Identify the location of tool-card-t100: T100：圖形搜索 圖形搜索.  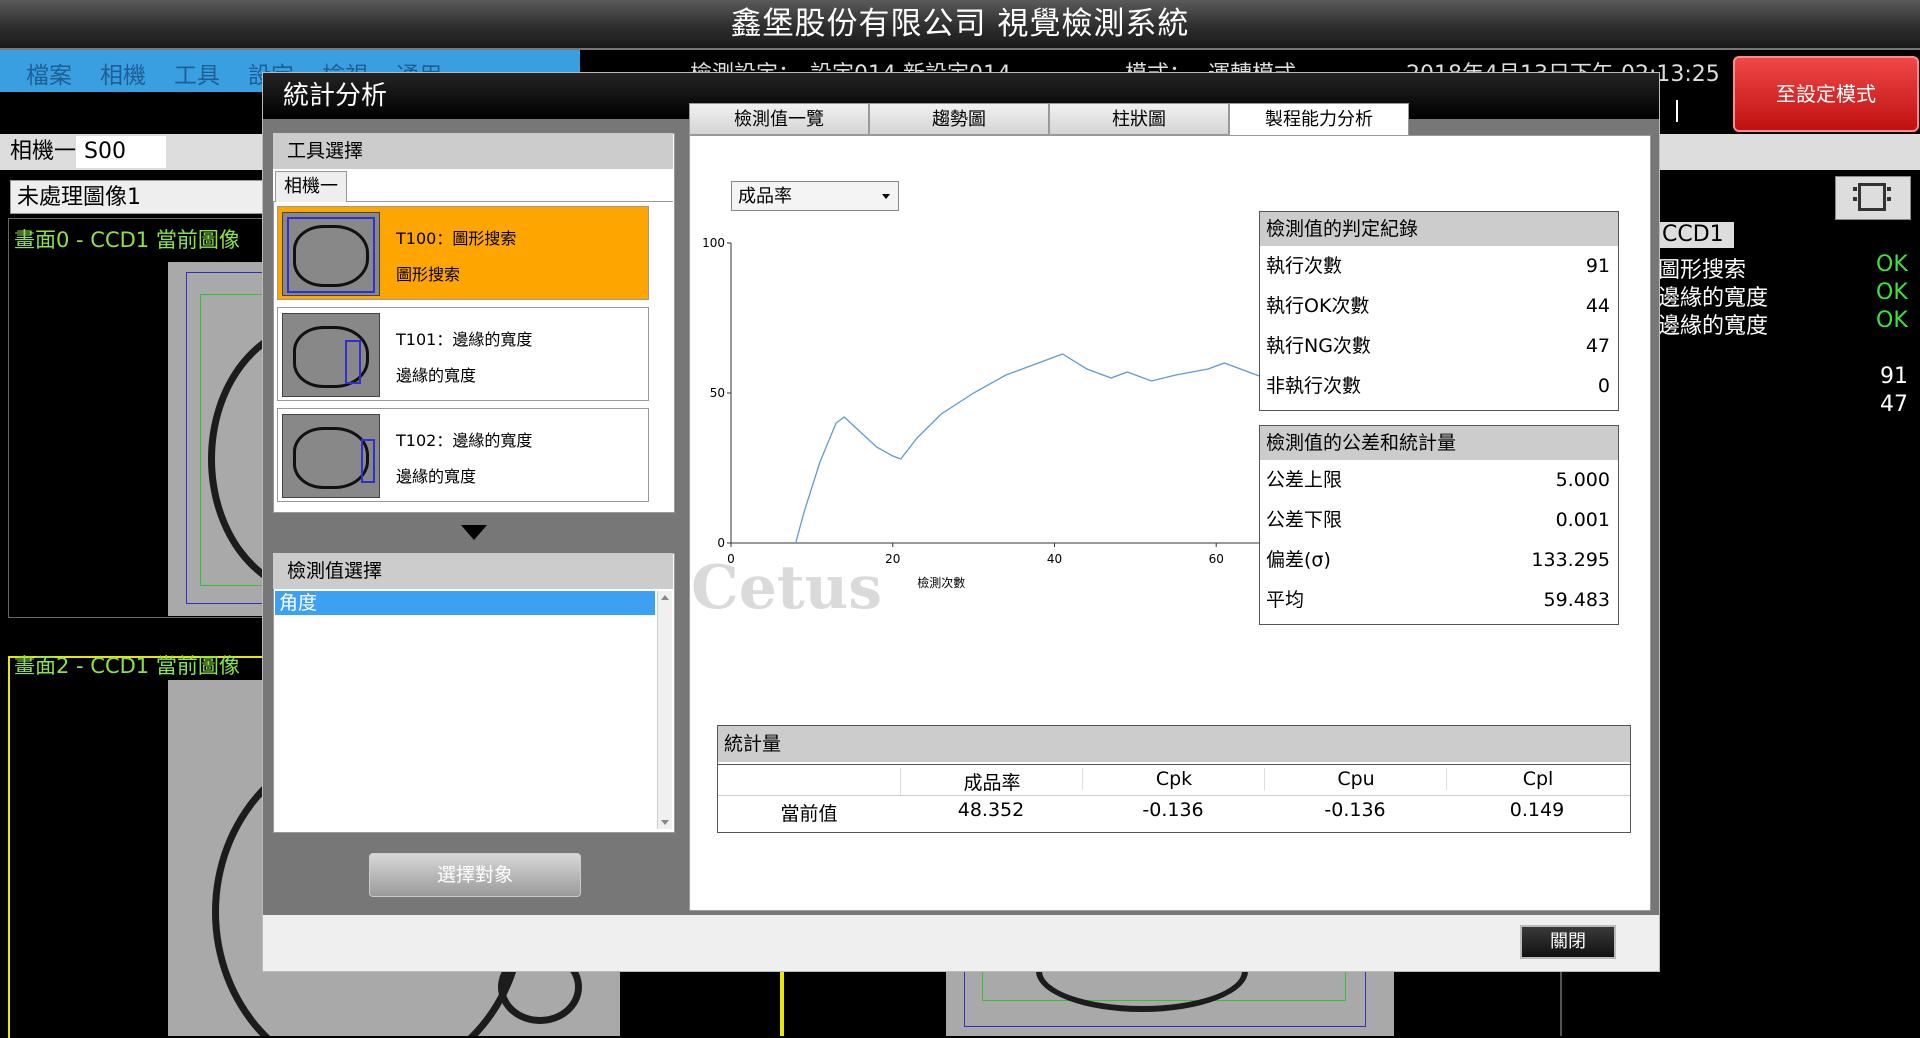
(463, 253).